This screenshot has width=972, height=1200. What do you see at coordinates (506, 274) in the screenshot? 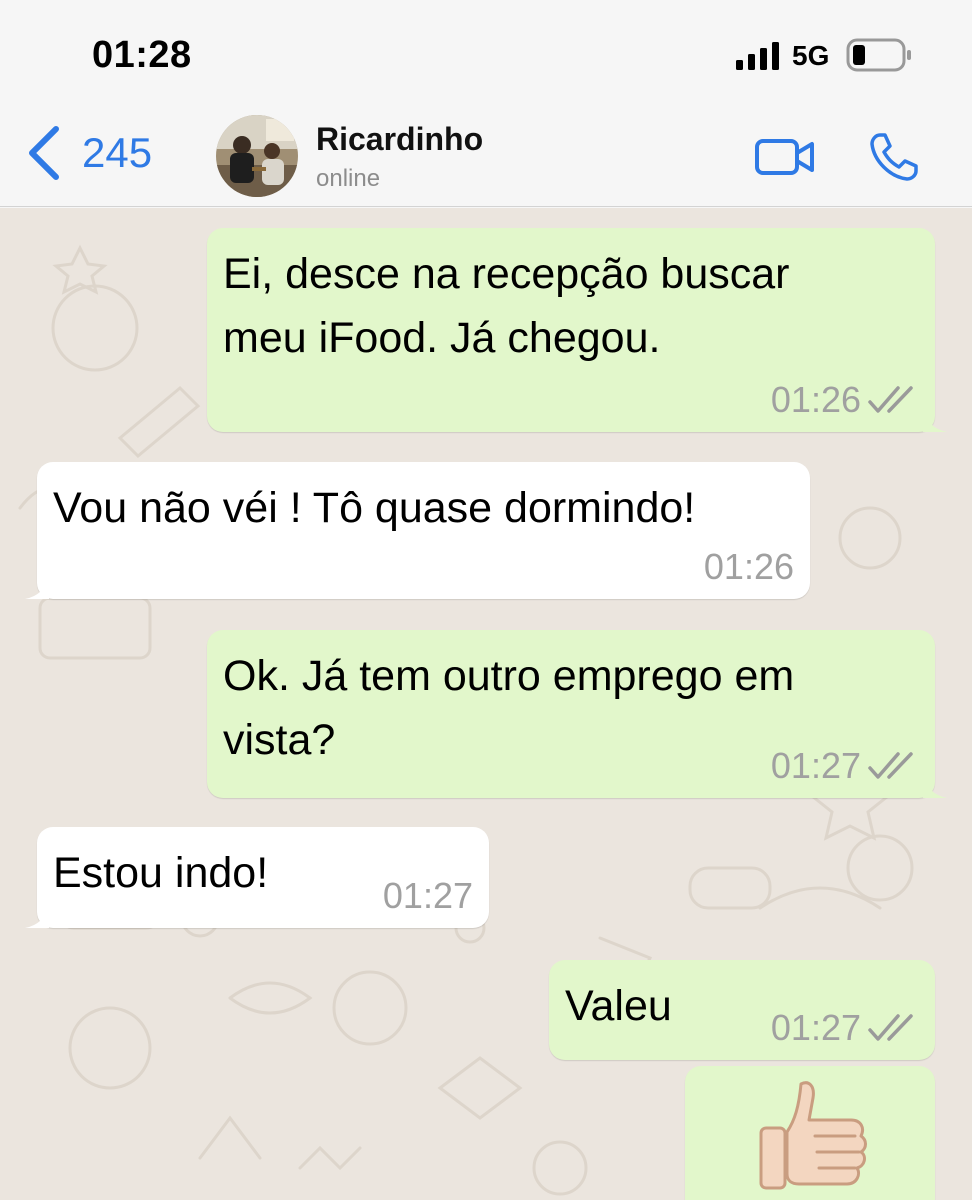
I see `message-line: Ei, desce na recepção buscar` at bounding box center [506, 274].